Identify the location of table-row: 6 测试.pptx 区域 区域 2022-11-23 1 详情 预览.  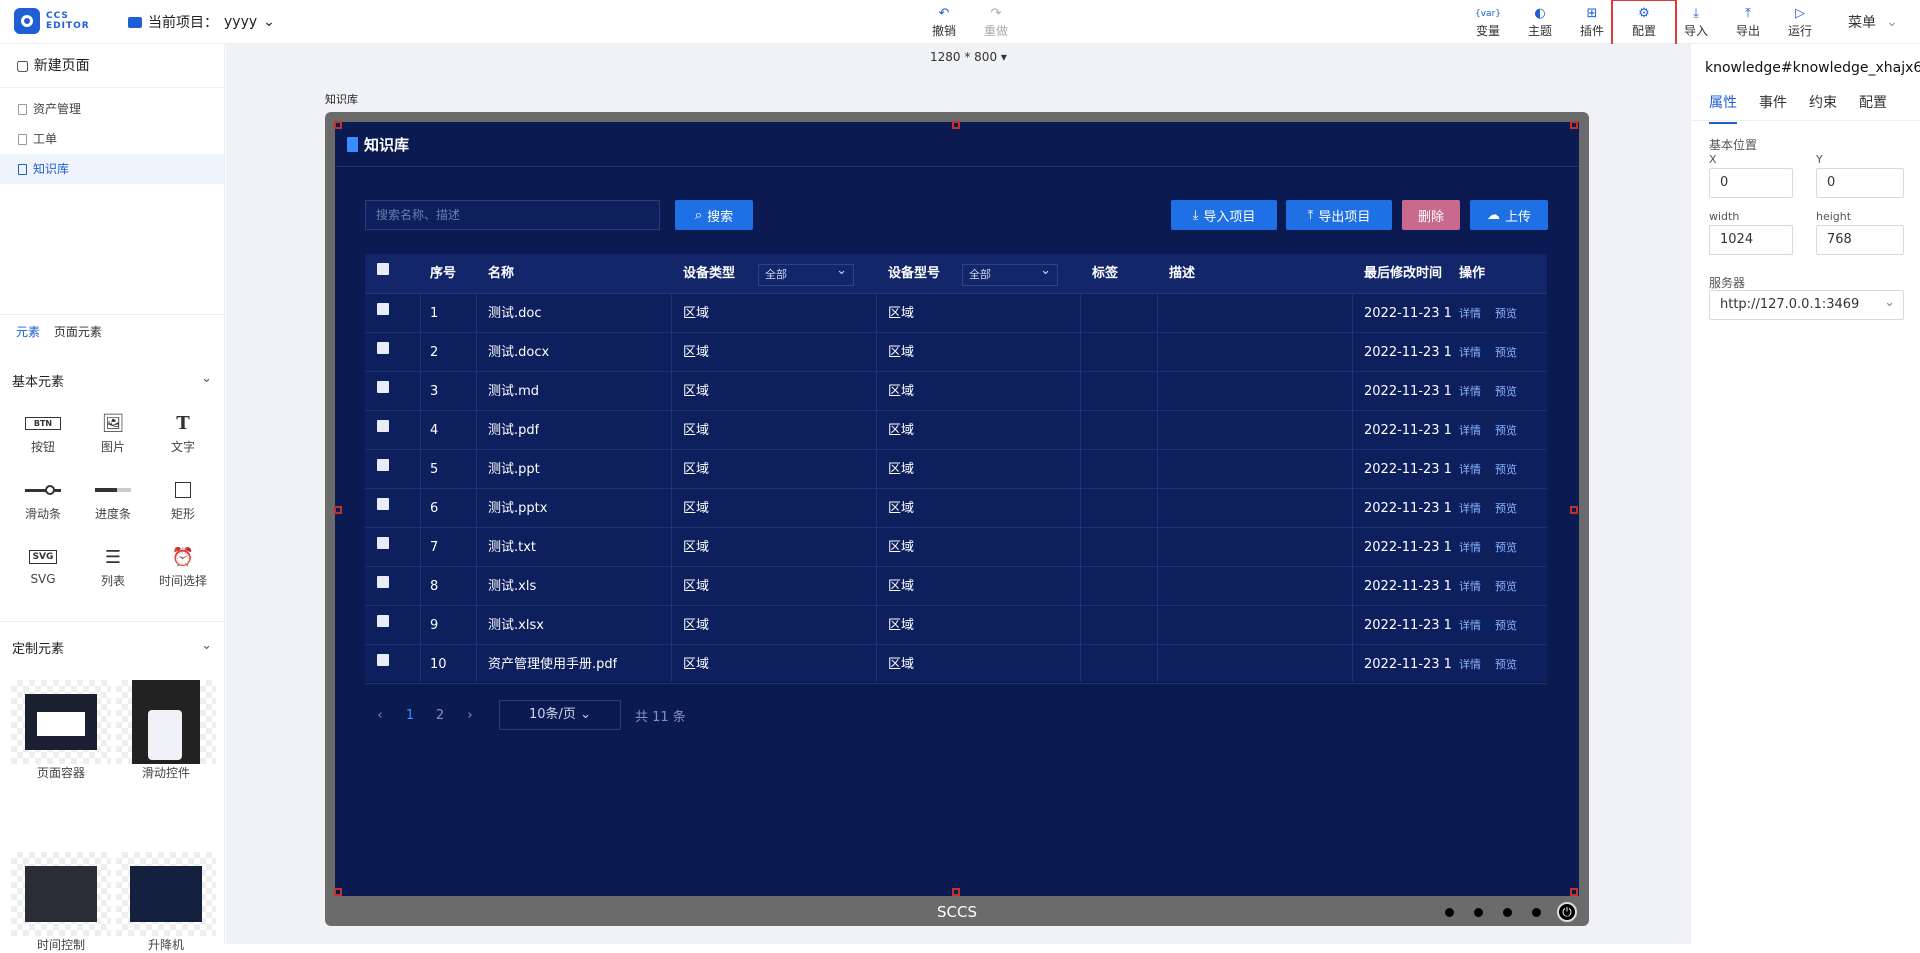
(956, 508).